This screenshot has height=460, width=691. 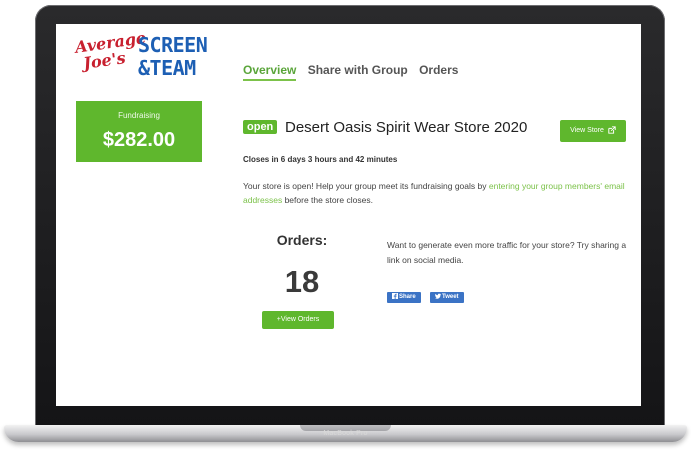 I want to click on facebook-share-button: Share, so click(x=404, y=297).